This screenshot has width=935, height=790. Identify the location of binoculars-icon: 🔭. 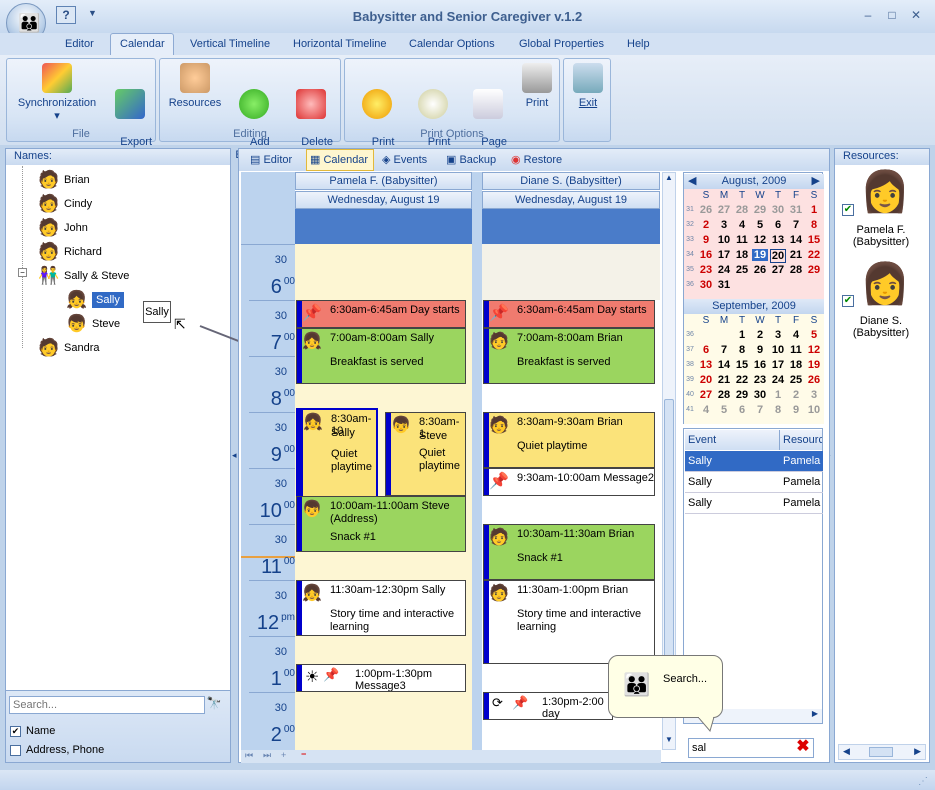
(214, 705).